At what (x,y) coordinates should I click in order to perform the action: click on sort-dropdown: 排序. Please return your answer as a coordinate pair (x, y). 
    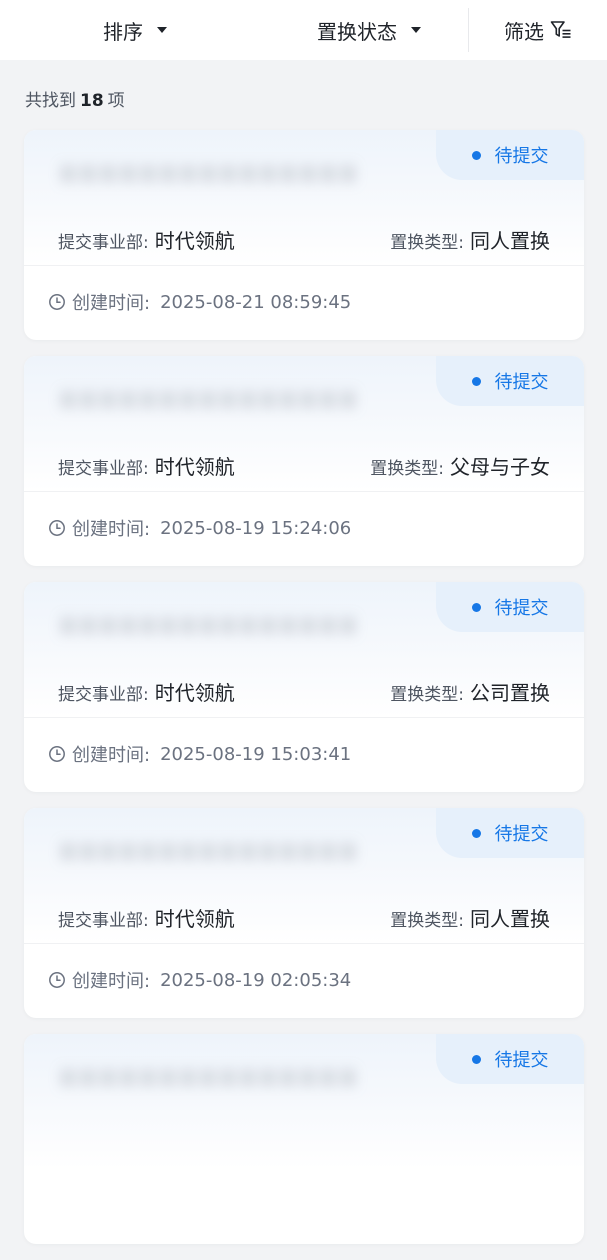
    Looking at the image, I should click on (135, 30).